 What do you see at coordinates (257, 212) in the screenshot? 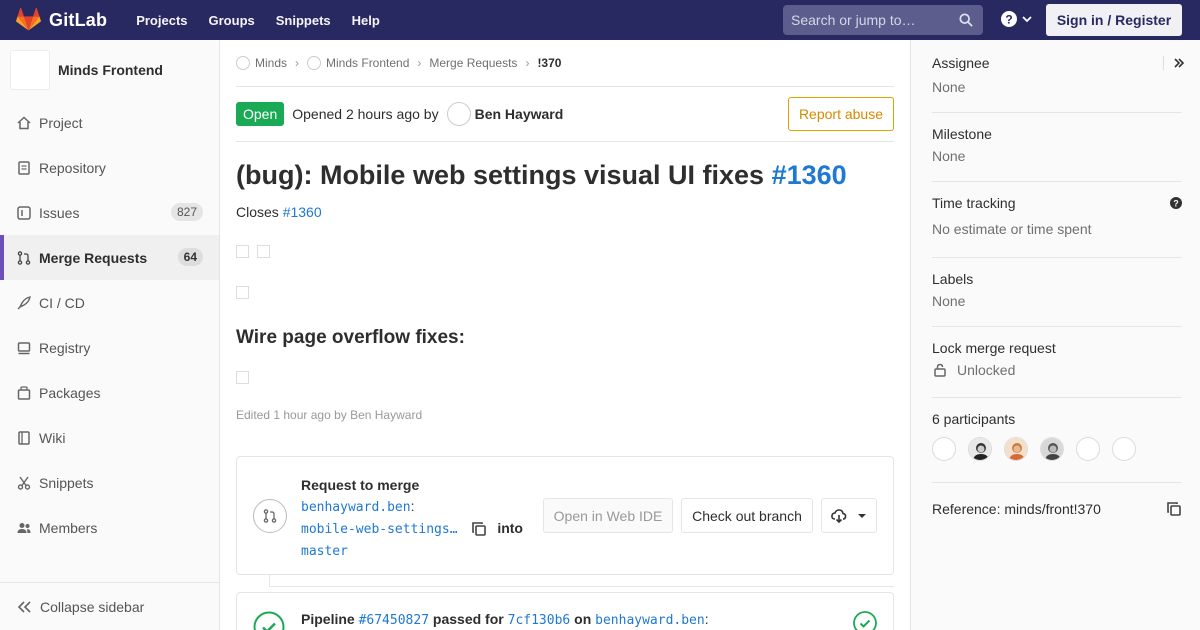
I see `closes-label: Closes` at bounding box center [257, 212].